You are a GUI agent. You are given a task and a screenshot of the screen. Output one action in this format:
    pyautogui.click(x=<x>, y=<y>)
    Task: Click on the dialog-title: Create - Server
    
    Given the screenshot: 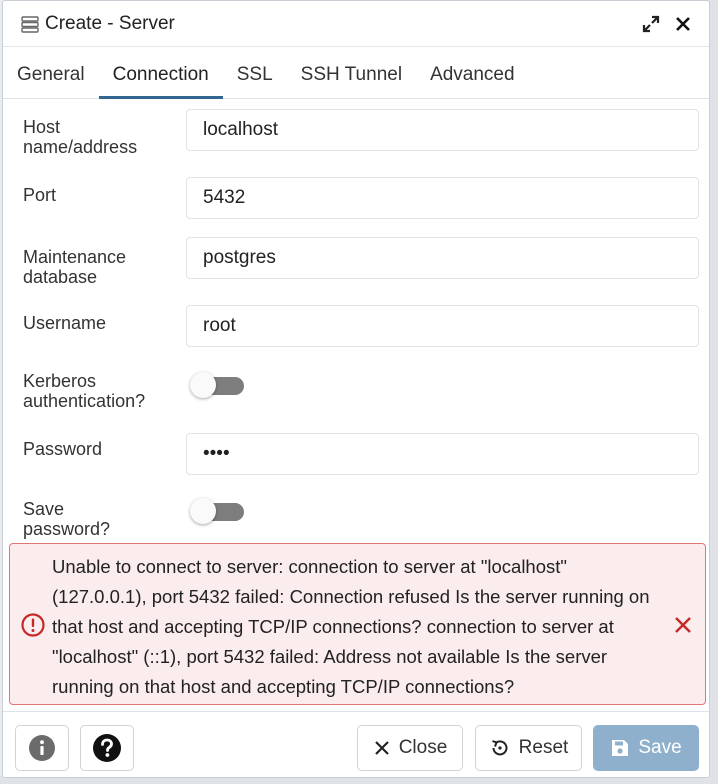 What is the action you would take?
    pyautogui.click(x=110, y=23)
    